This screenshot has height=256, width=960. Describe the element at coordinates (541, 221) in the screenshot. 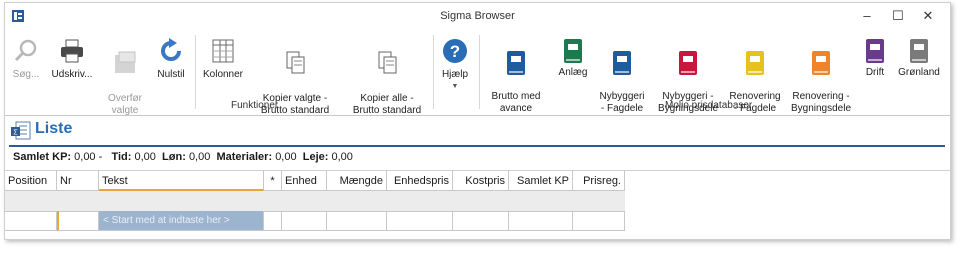

I see `cell-samlet-kp` at that location.